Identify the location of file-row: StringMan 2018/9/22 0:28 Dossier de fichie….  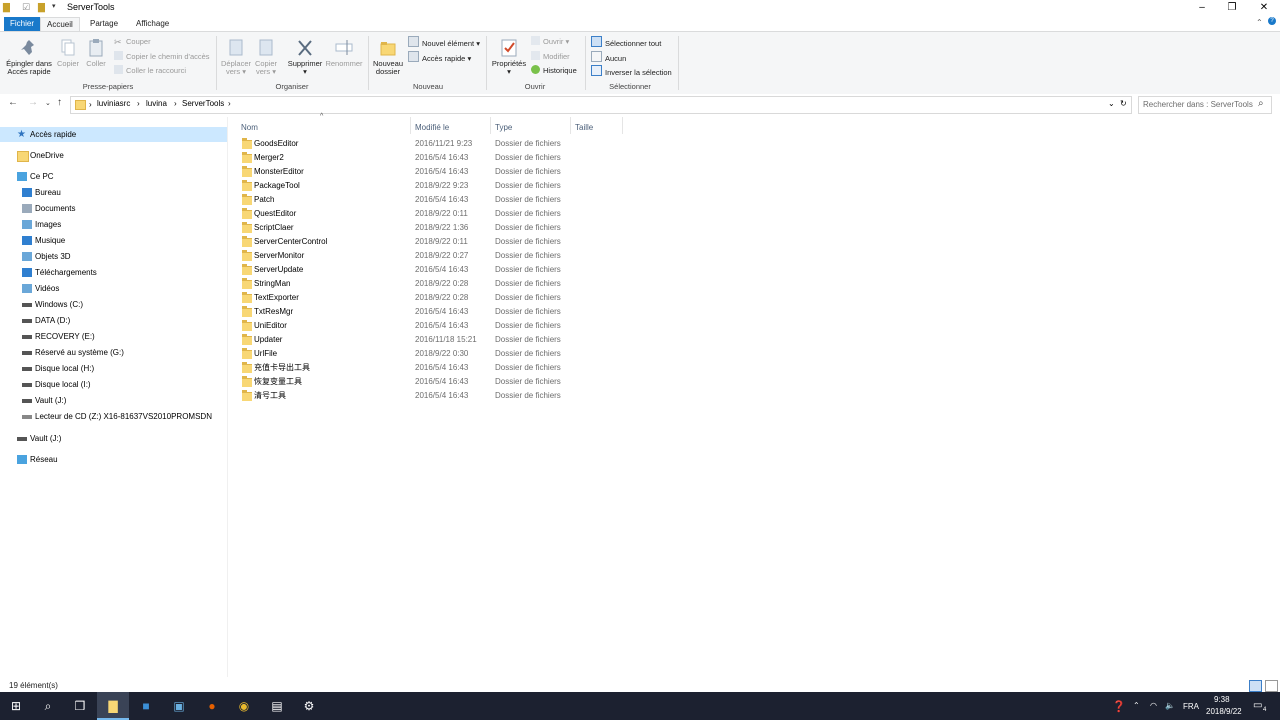
(401, 284).